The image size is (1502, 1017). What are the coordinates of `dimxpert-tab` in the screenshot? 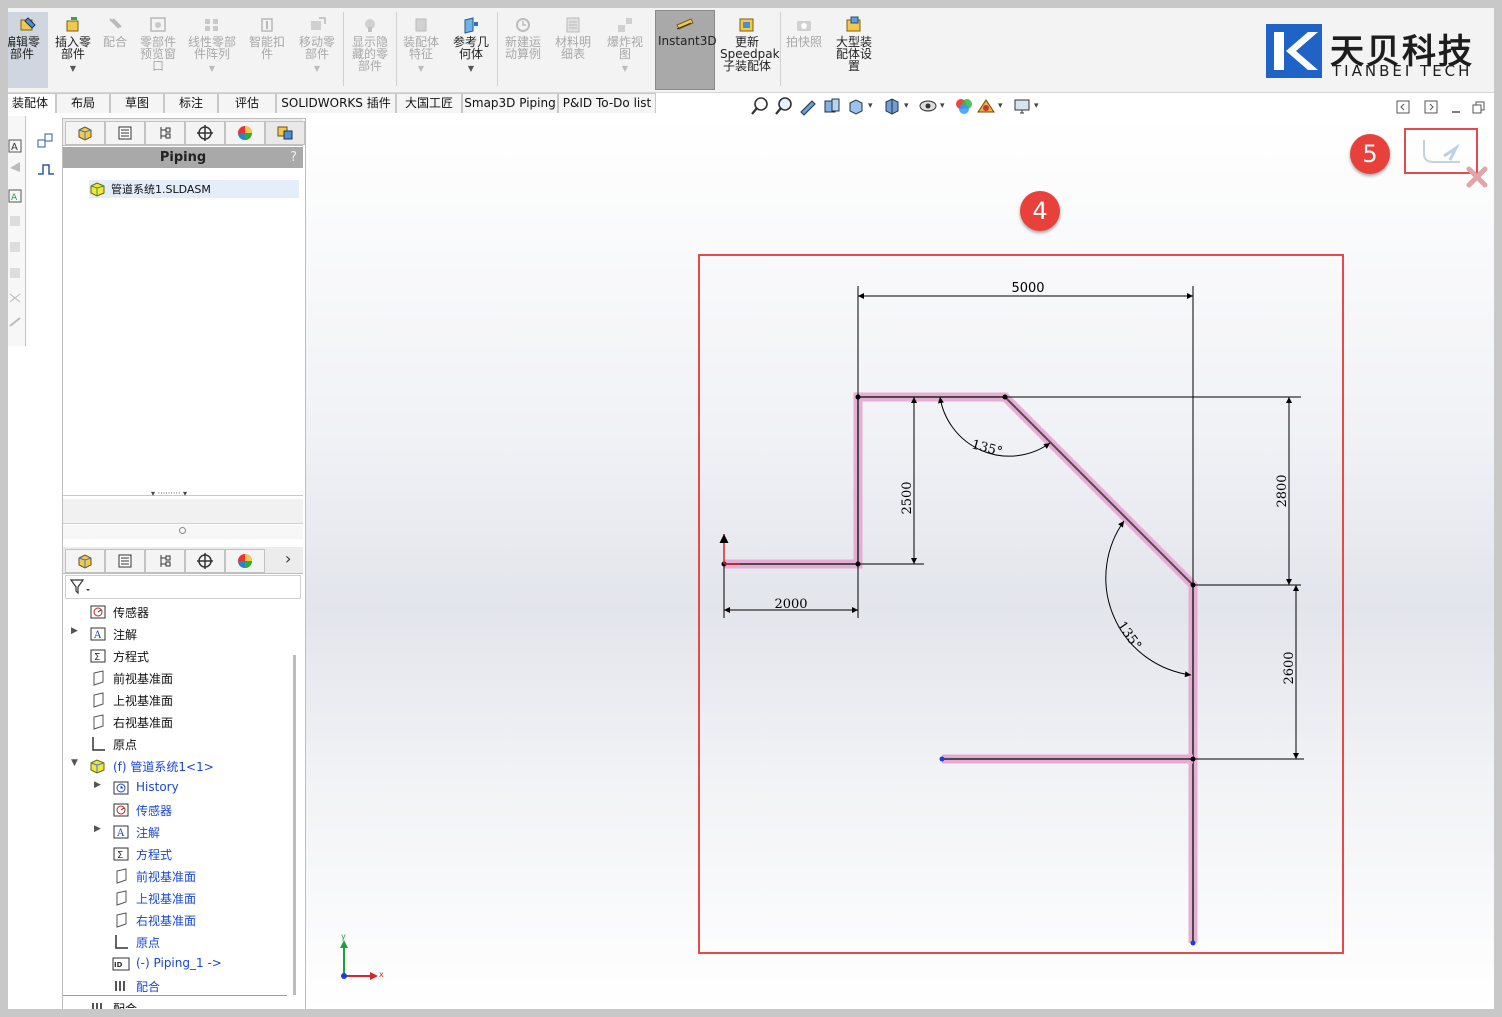 It's located at (205, 133).